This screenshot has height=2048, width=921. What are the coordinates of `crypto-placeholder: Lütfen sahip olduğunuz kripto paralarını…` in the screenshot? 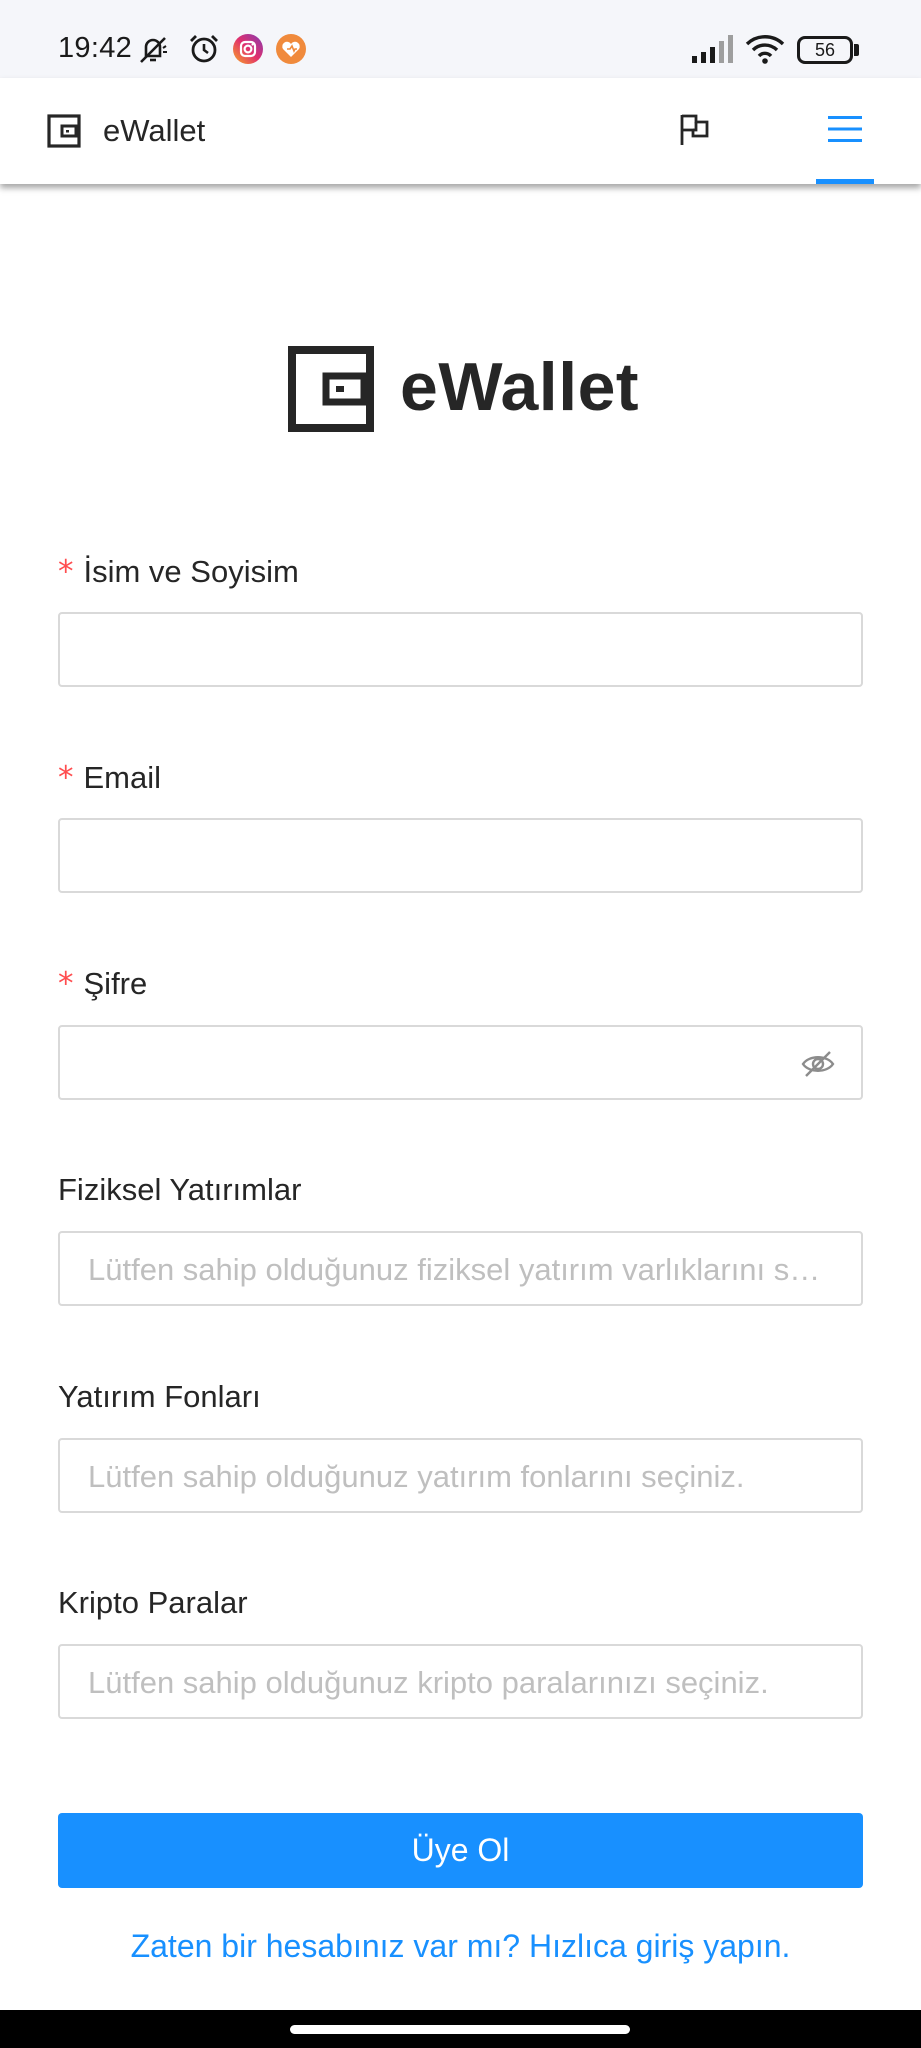 It's located at (428, 1682).